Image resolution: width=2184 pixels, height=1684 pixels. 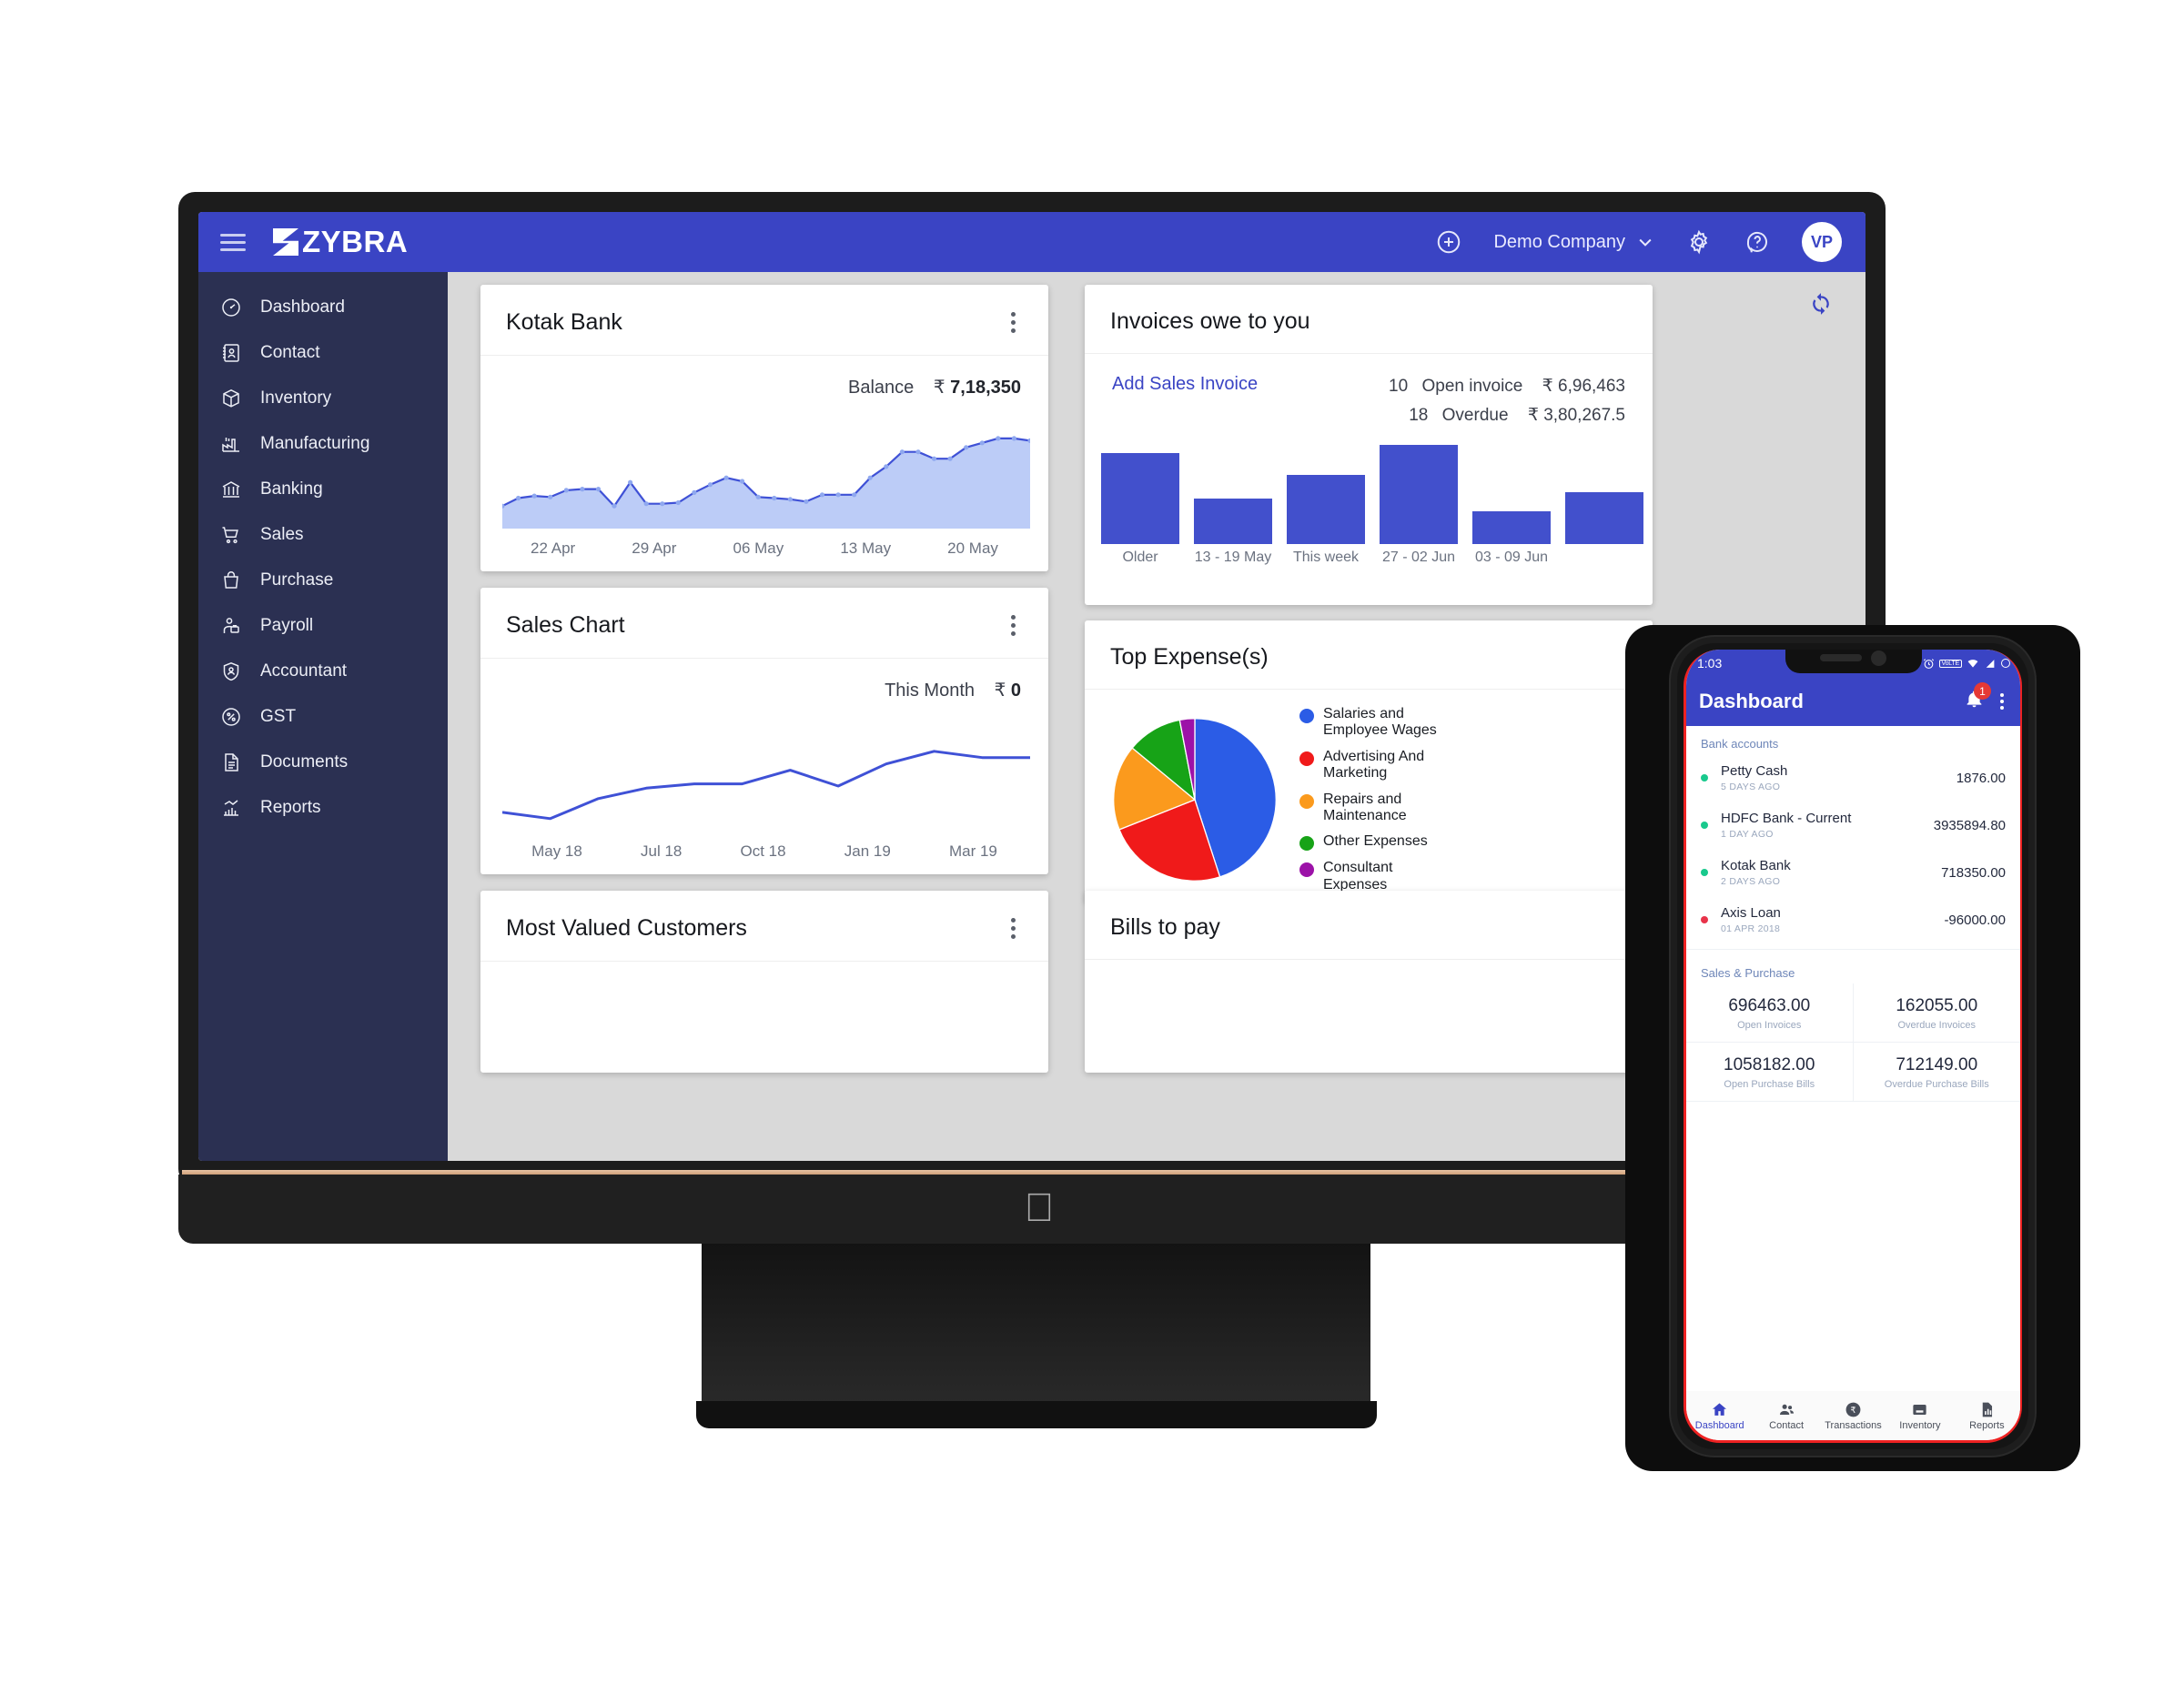 I want to click on phone-appbar-actions: 1, so click(x=1986, y=697).